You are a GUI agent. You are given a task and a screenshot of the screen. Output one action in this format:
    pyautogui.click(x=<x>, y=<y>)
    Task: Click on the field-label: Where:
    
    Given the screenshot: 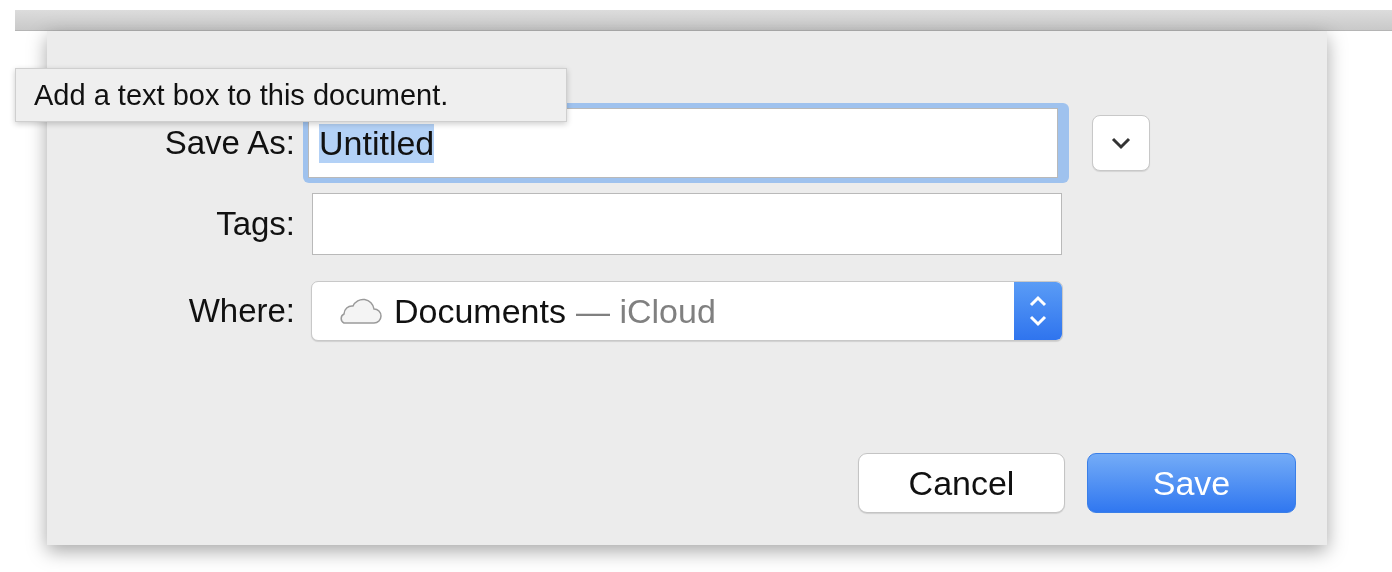 What is the action you would take?
    pyautogui.click(x=241, y=311)
    